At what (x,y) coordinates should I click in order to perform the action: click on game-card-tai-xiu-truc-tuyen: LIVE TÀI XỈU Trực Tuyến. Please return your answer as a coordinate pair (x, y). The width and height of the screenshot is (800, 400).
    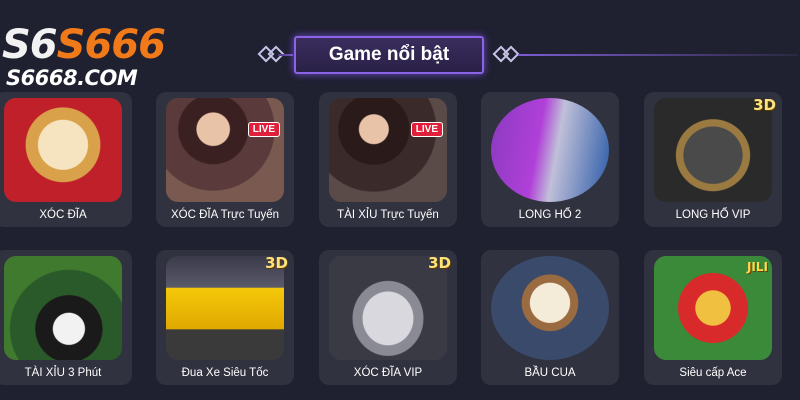
    Looking at the image, I should click on (388, 159).